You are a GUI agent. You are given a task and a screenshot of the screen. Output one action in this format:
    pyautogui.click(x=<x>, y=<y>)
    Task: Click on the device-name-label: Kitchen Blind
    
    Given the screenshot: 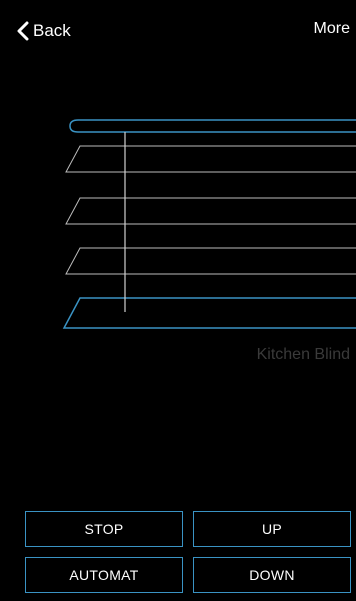 What is the action you would take?
    pyautogui.click(x=303, y=354)
    